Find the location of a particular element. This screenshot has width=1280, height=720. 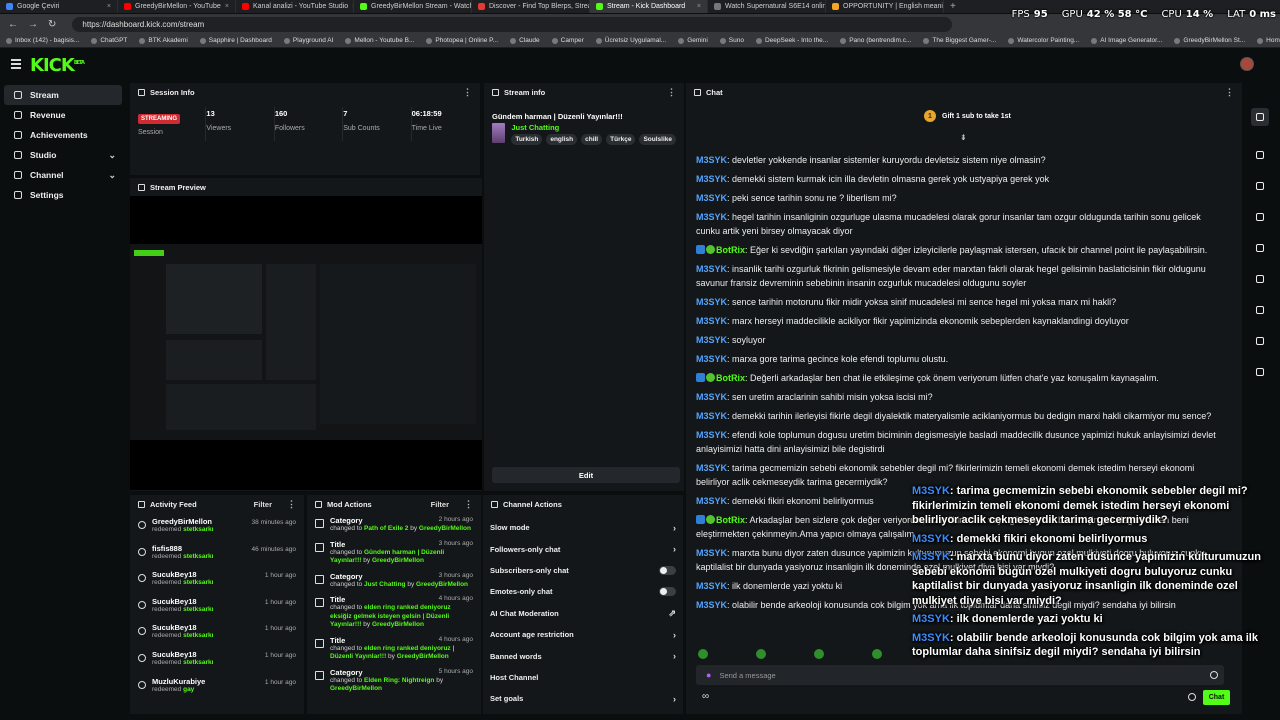

rail-button-edit is located at coordinates (1260, 117).